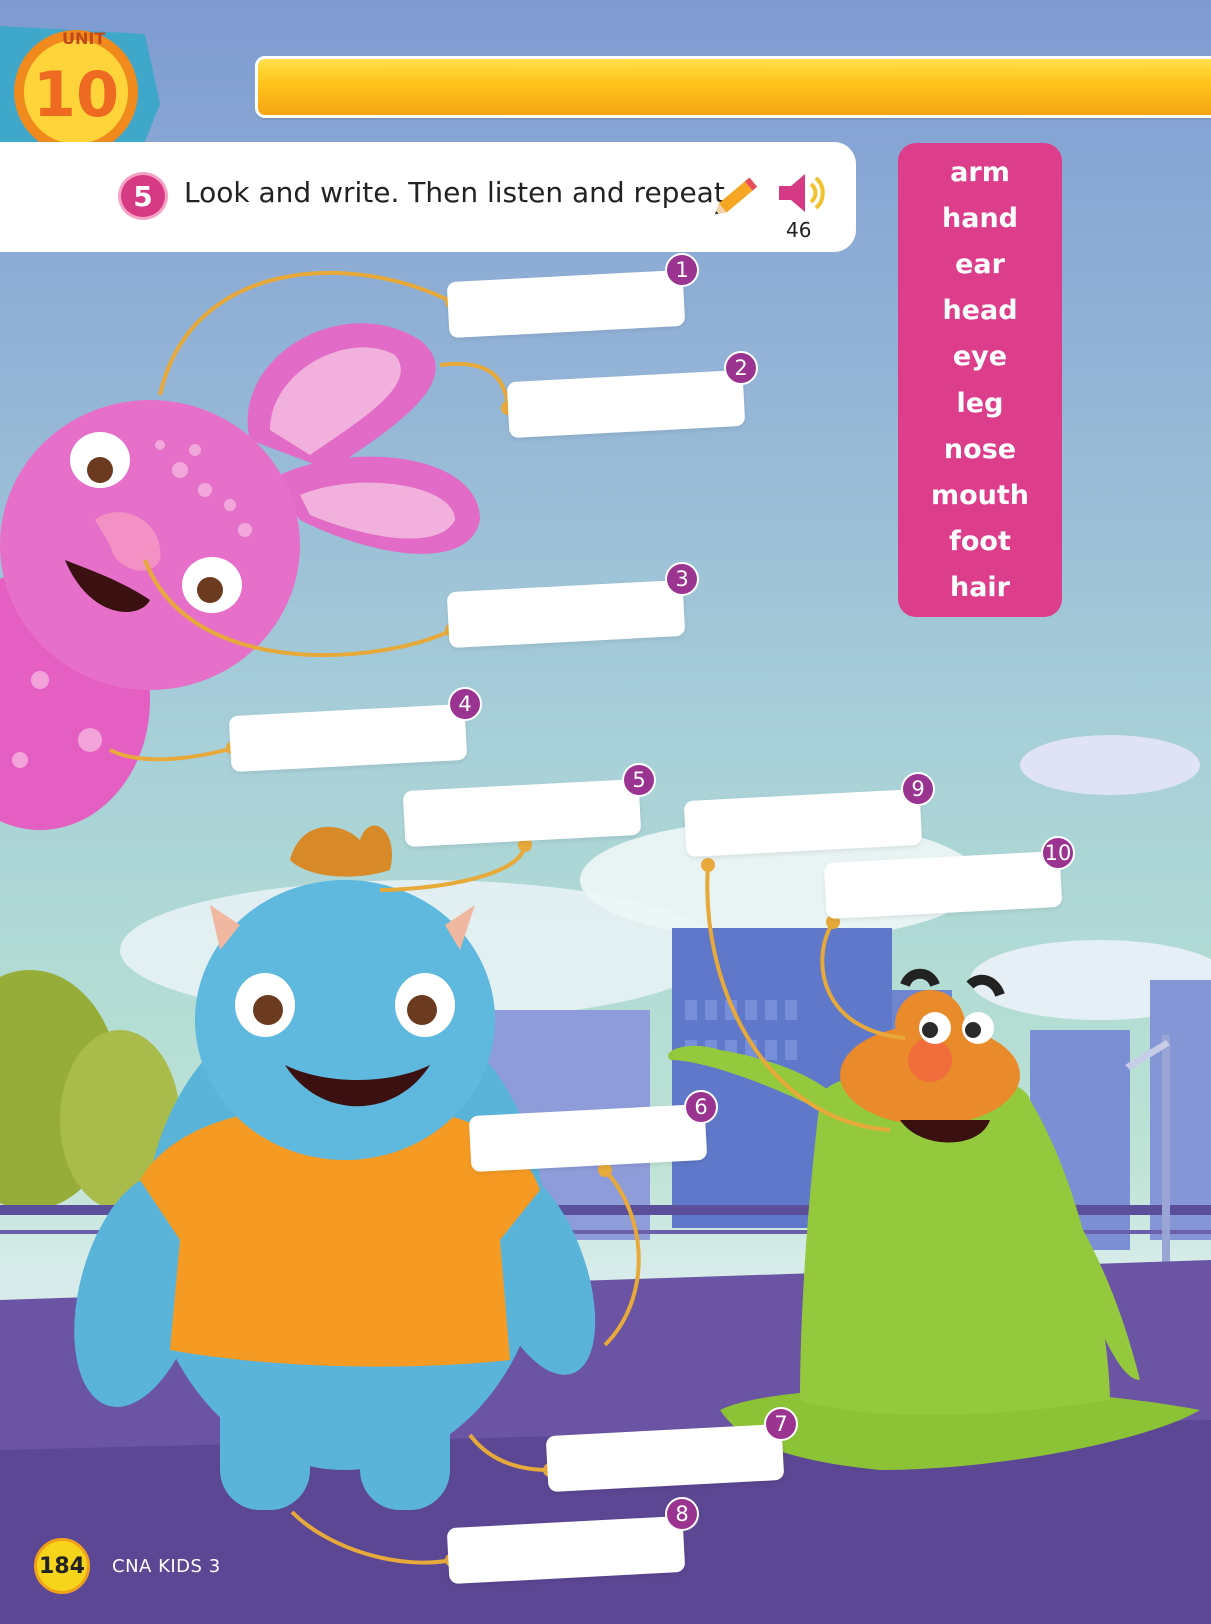  What do you see at coordinates (799, 230) in the screenshot?
I see `audio-track-number: 46` at bounding box center [799, 230].